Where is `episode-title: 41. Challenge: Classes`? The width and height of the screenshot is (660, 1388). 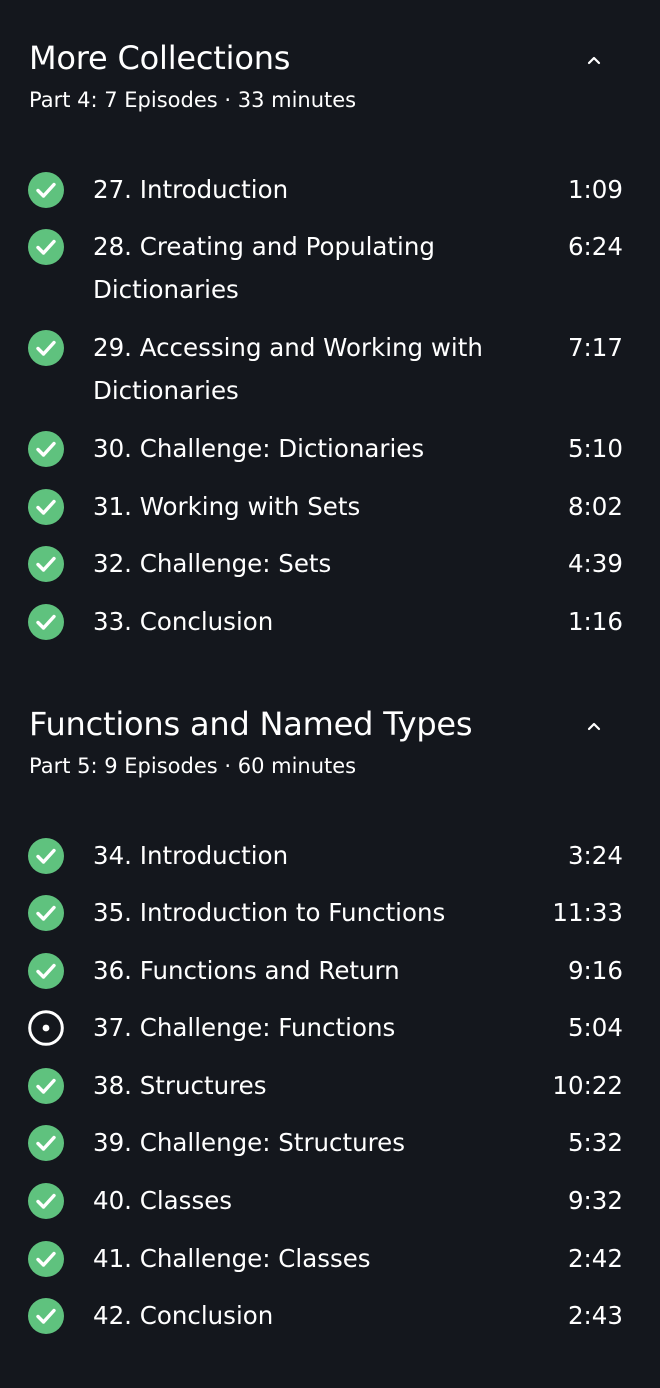 episode-title: 41. Challenge: Classes is located at coordinates (232, 1258).